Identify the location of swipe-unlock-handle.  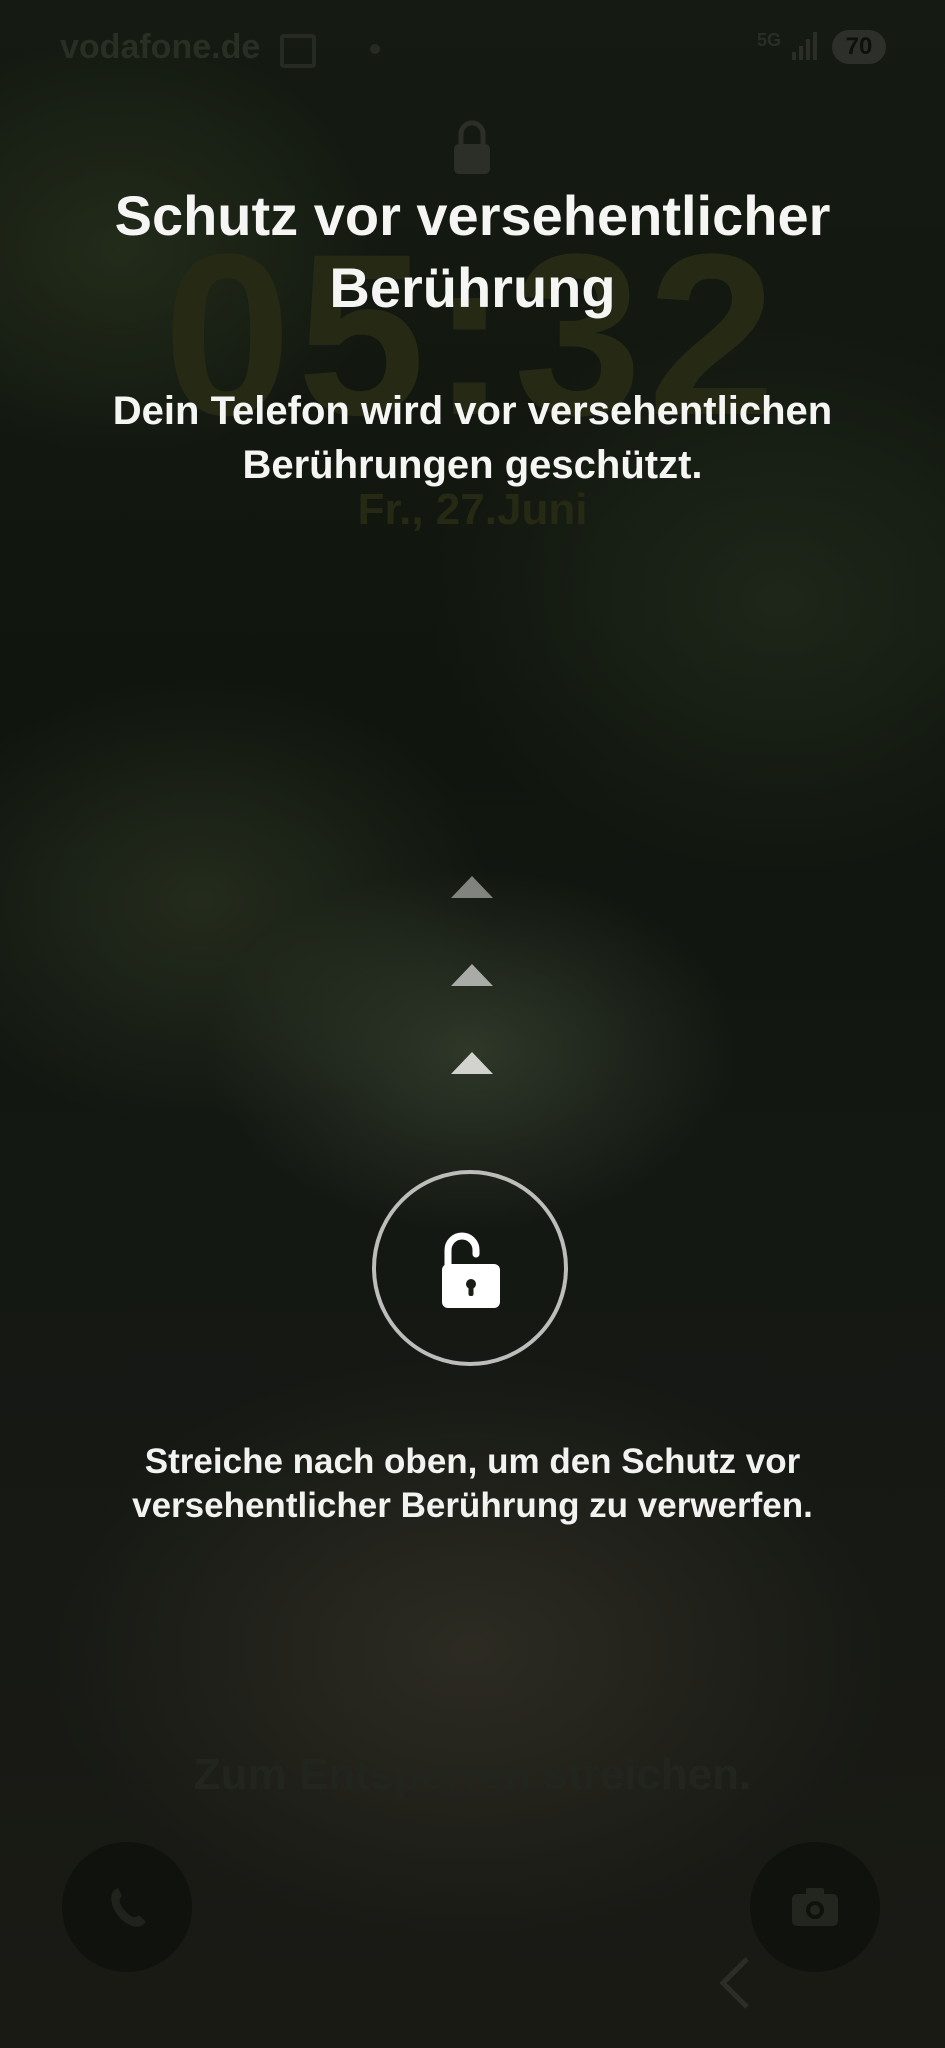
(470, 1268).